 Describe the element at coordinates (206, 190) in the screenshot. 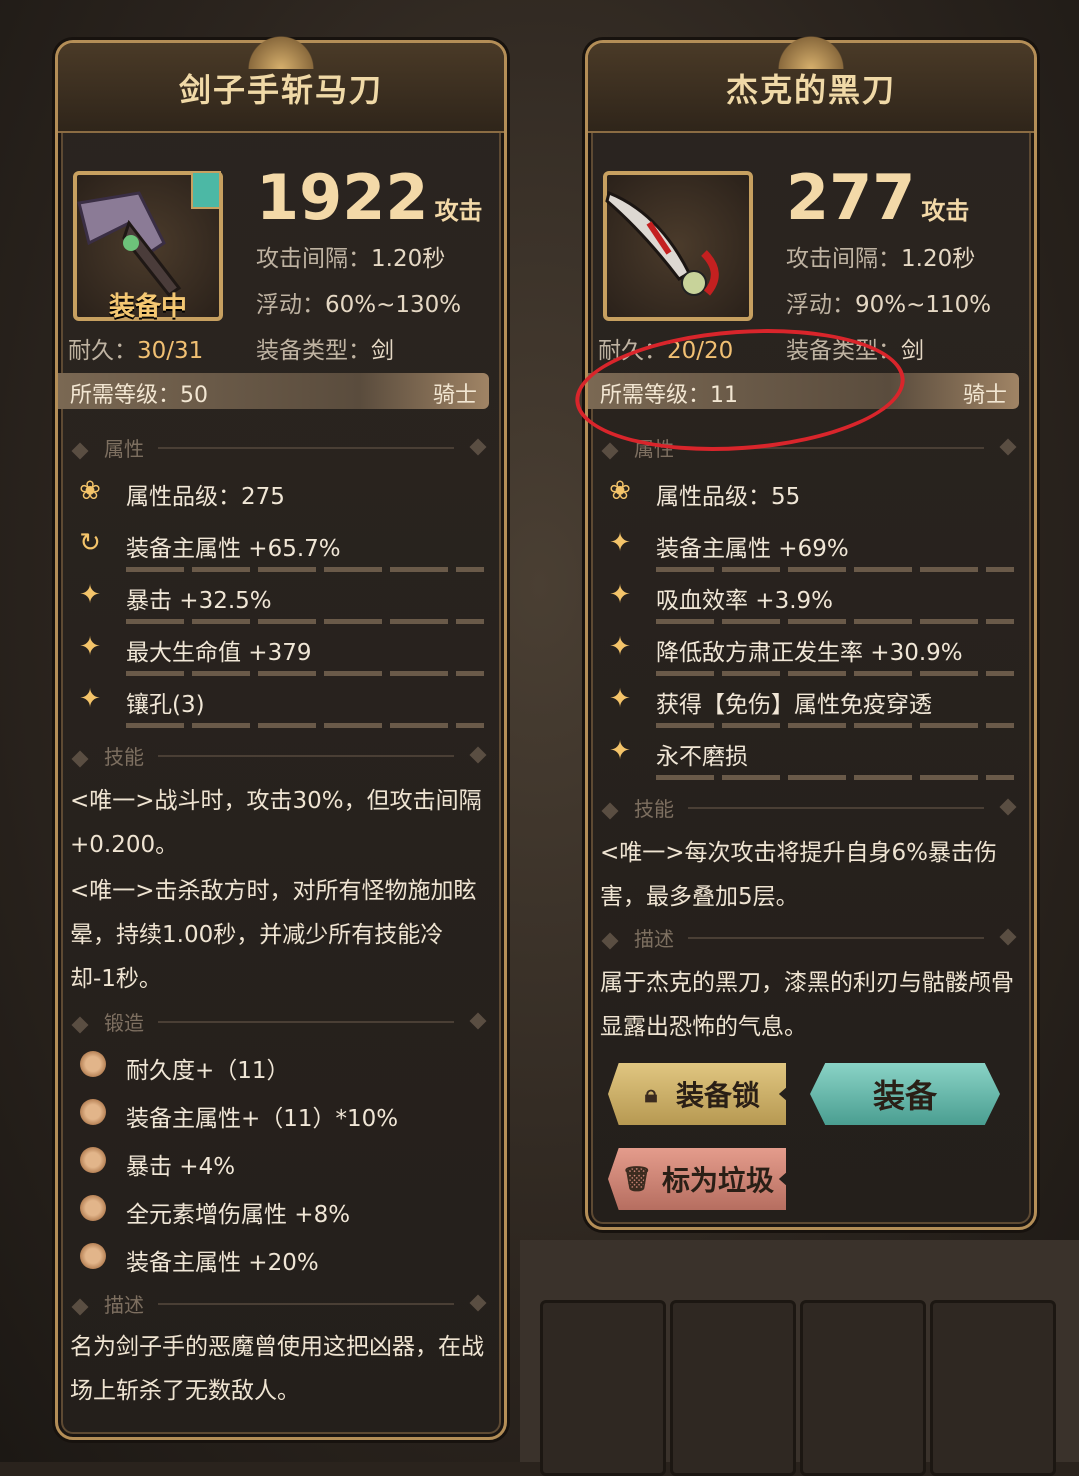

I see `gem-flag-icon` at that location.